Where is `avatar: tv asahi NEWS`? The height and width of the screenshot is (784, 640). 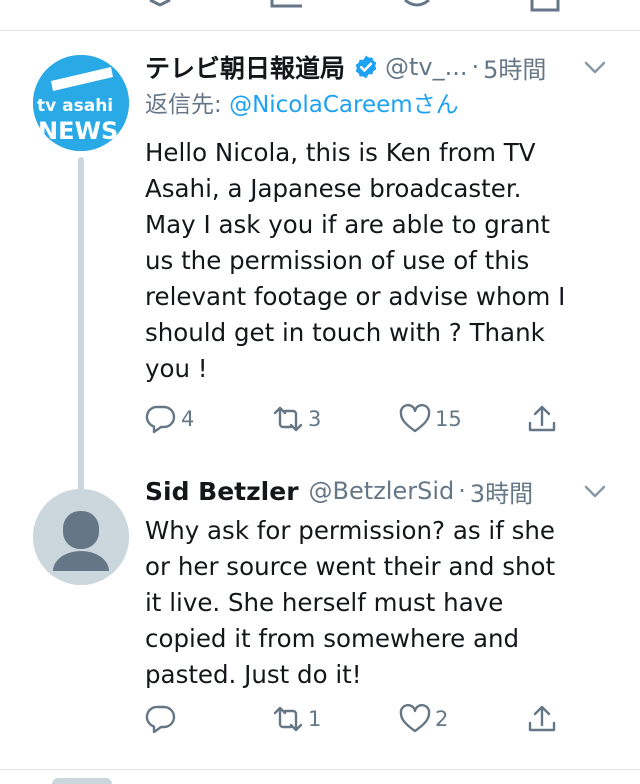 avatar: tv asahi NEWS is located at coordinates (81, 103).